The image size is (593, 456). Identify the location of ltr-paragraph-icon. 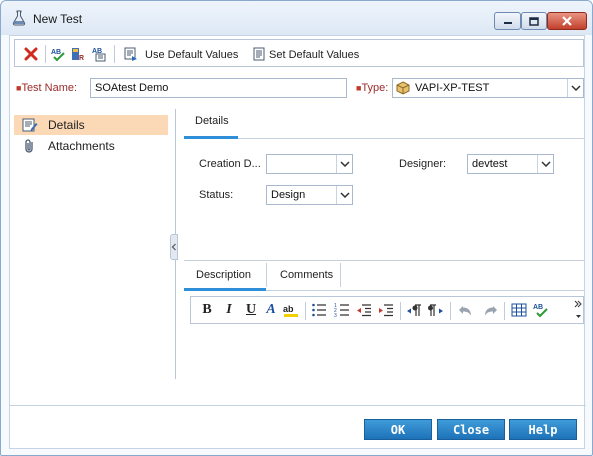
(414, 310).